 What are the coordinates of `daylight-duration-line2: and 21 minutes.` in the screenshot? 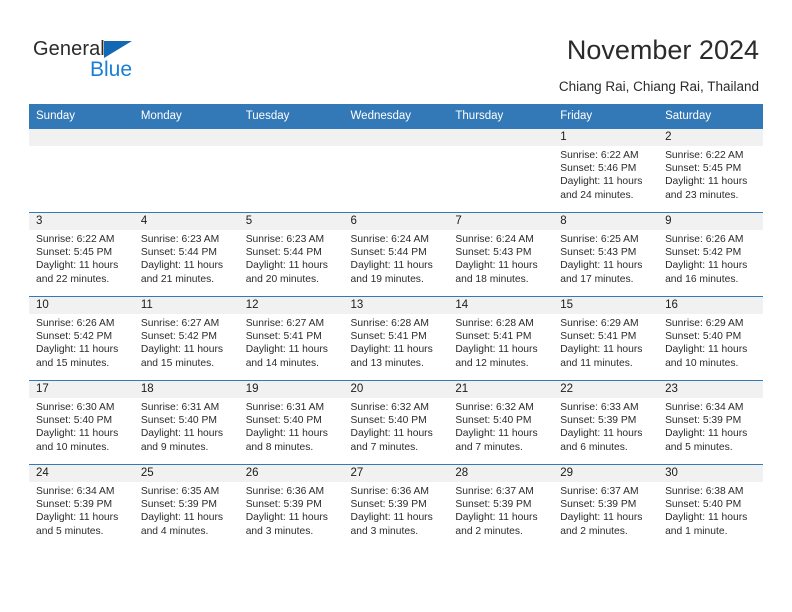 It's located at (177, 279).